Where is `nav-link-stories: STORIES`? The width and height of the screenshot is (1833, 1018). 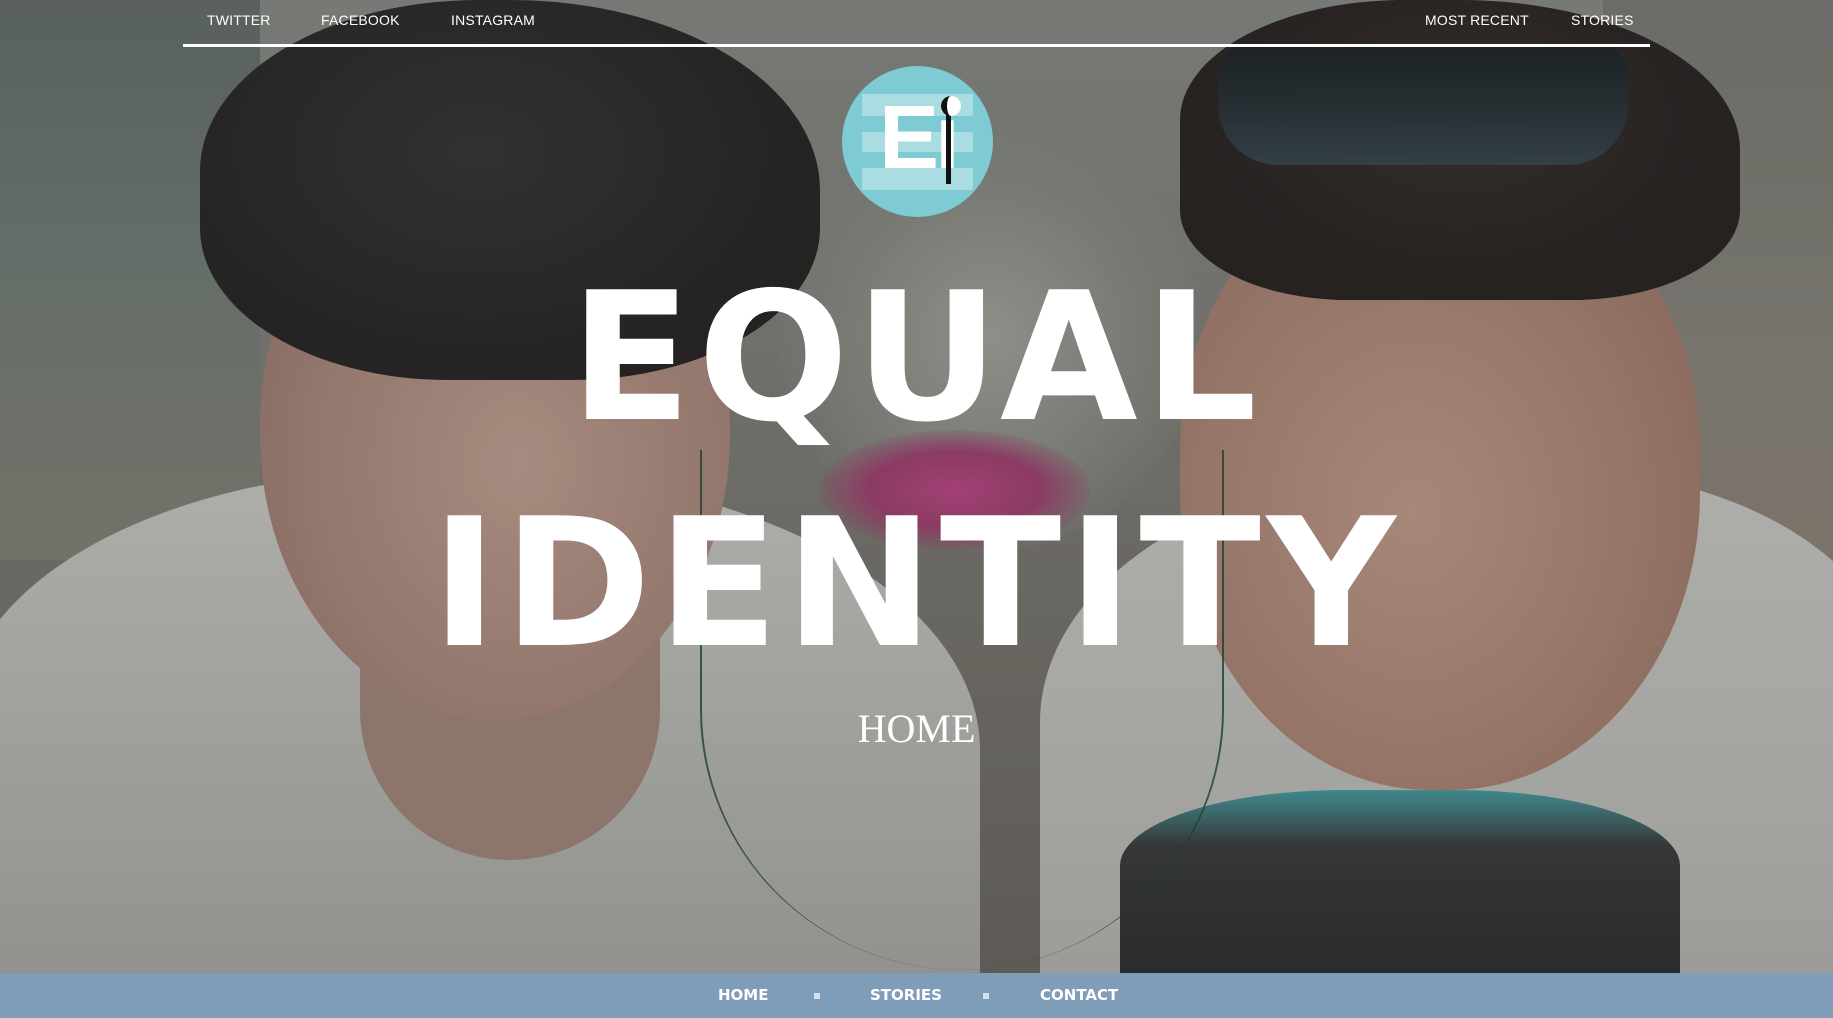
nav-link-stories: STORIES is located at coordinates (1602, 20).